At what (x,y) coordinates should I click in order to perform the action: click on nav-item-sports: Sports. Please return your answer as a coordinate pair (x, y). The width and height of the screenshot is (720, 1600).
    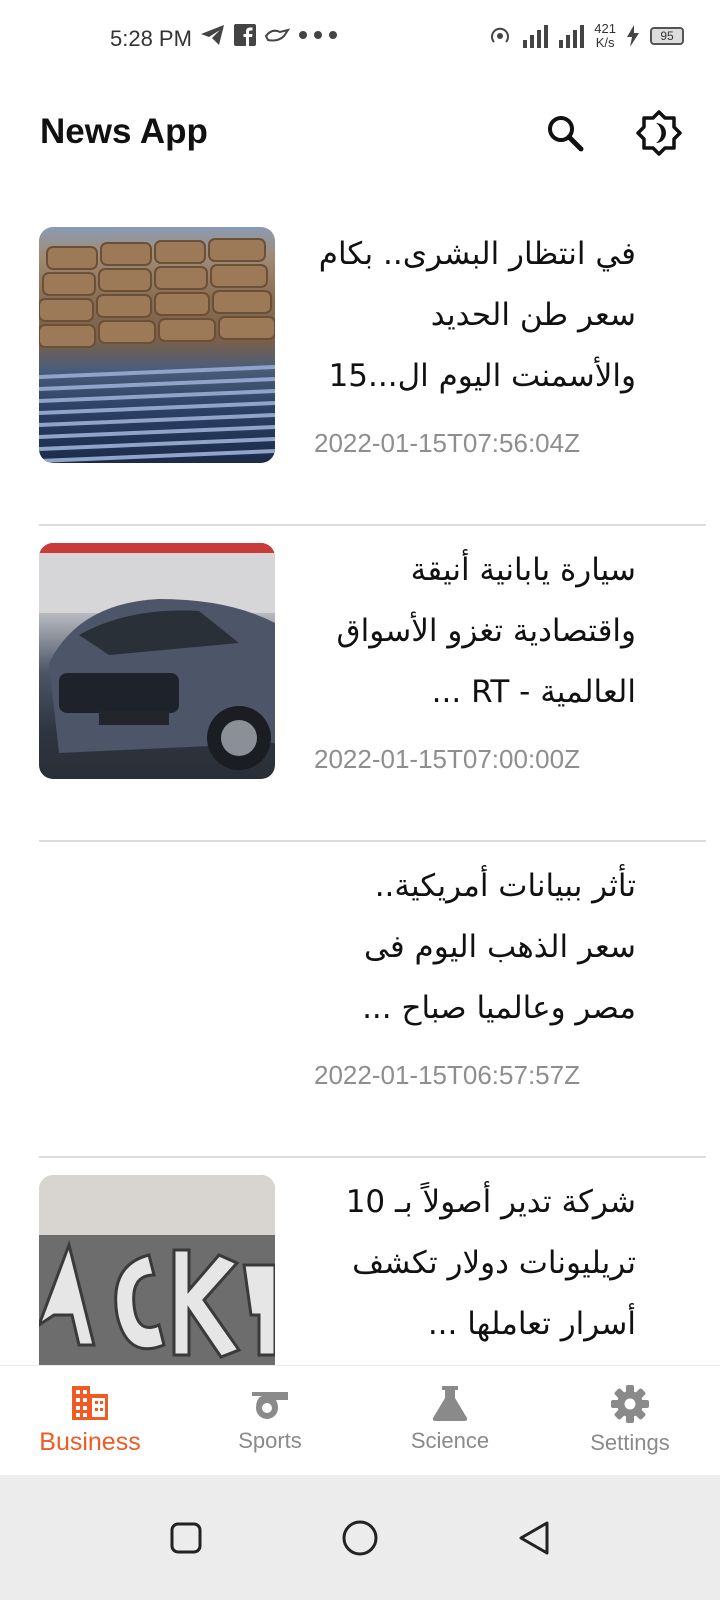
    Looking at the image, I should click on (270, 1420).